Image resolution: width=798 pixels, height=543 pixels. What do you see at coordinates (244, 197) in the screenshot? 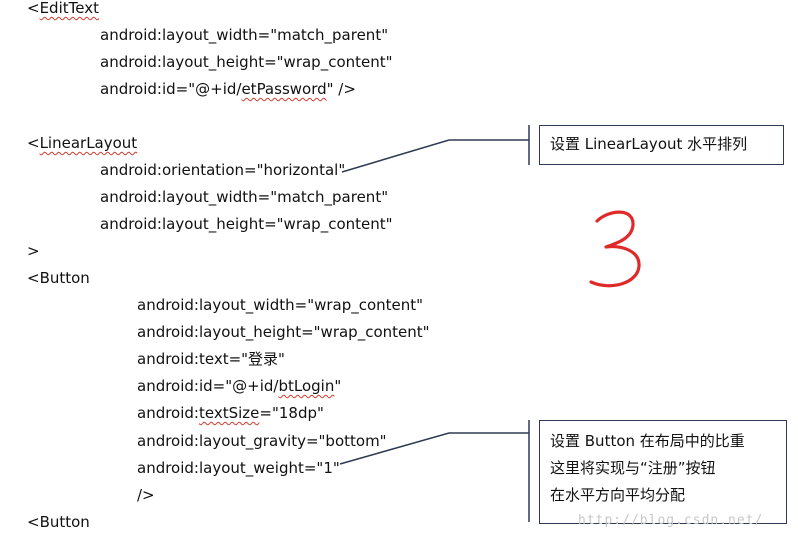
I see `code-line-ll-width: android:layout_width="match_parent"` at bounding box center [244, 197].